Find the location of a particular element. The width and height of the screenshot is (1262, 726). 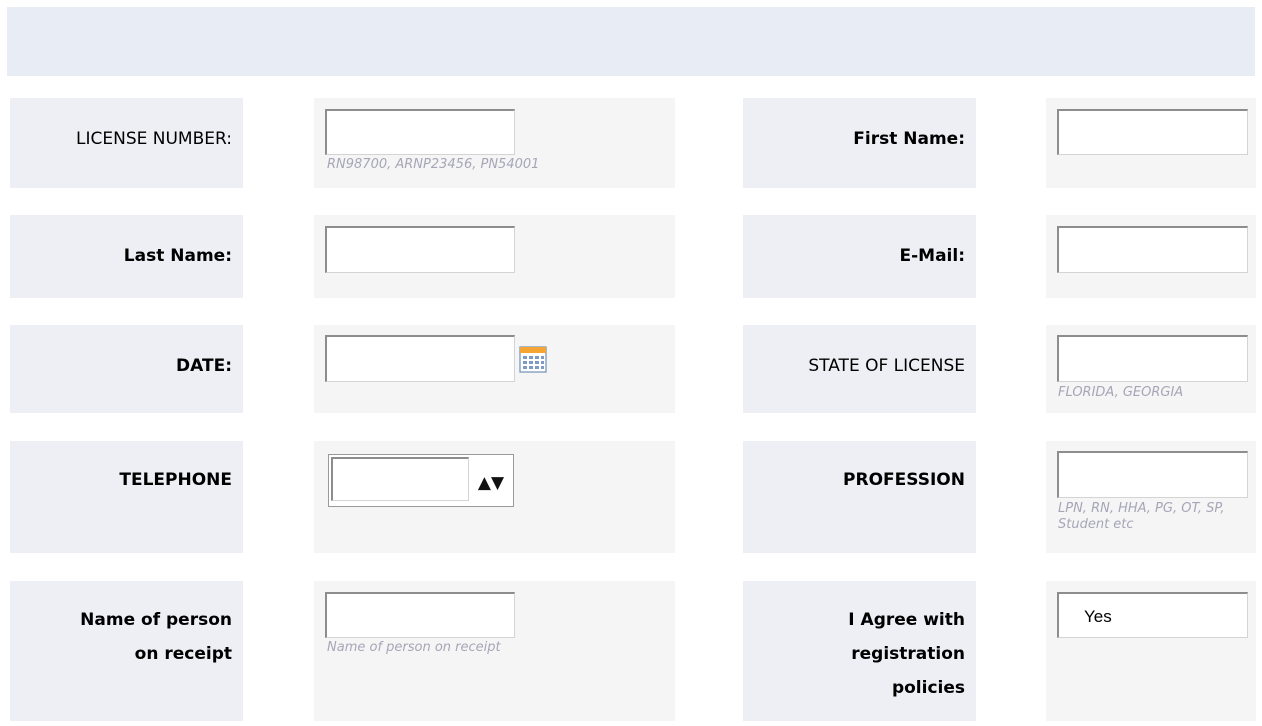

date-label: DATE: is located at coordinates (204, 366).